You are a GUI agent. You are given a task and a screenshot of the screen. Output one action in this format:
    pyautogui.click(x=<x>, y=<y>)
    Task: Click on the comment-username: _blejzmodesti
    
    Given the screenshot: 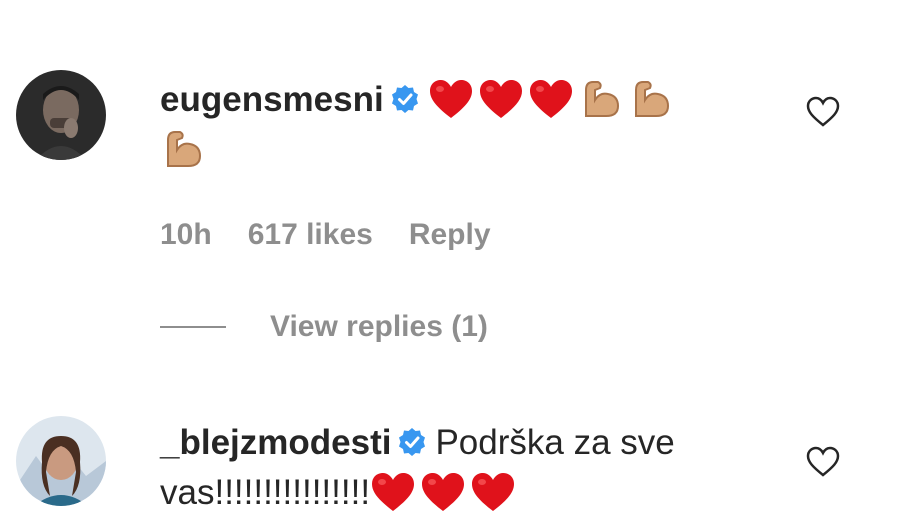 What is the action you would take?
    pyautogui.click(x=275, y=442)
    